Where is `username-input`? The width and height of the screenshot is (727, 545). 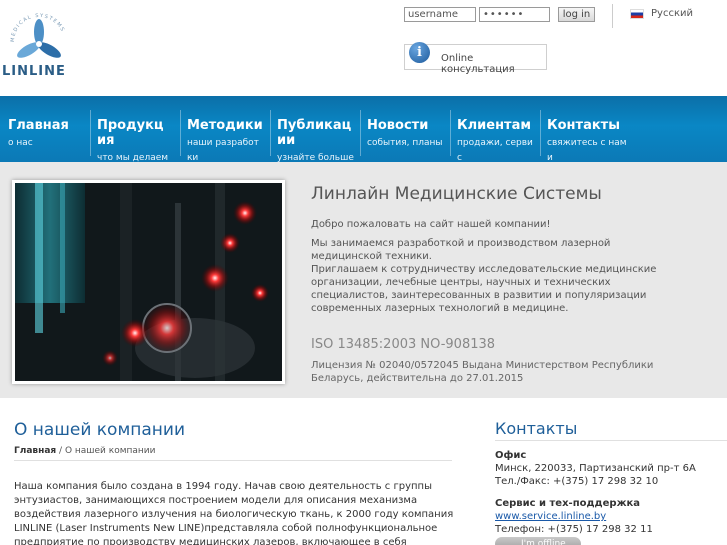
username-input is located at coordinates (440, 14).